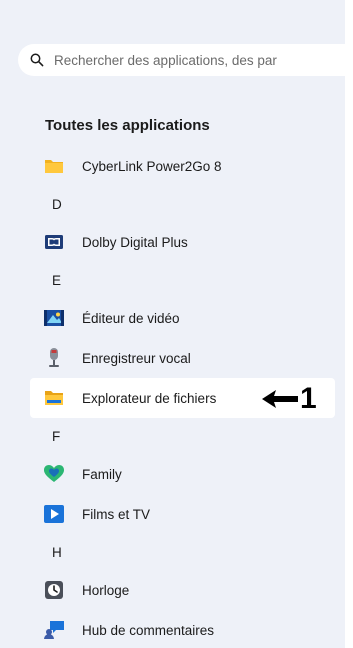 This screenshot has width=353, height=648. What do you see at coordinates (54, 514) in the screenshot?
I see `play-icon` at bounding box center [54, 514].